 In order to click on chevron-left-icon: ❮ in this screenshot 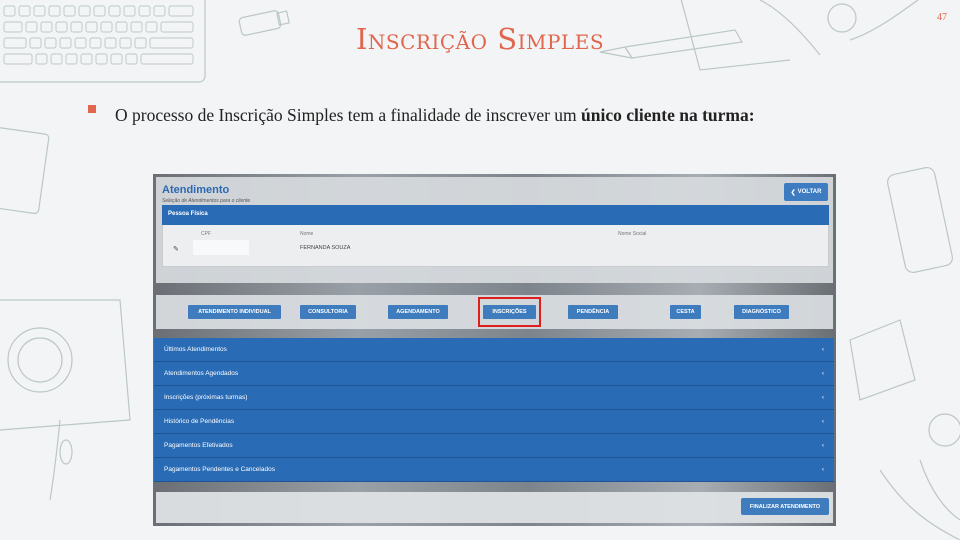, I will do `click(793, 192)`.